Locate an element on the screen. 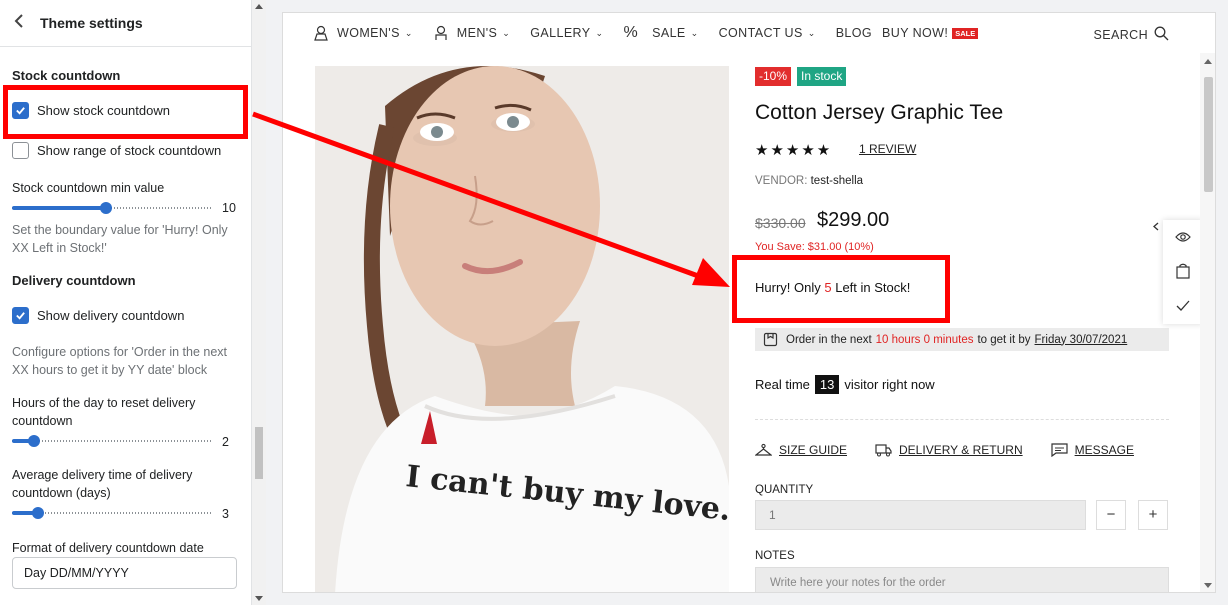 This screenshot has width=1228, height=605. date-format-input: Day DD/MM/YYYY is located at coordinates (124, 573).